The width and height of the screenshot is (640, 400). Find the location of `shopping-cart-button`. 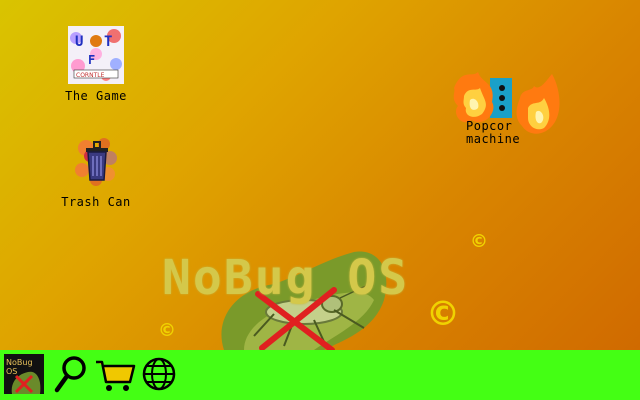

shopping-cart-button is located at coordinates (115, 374).